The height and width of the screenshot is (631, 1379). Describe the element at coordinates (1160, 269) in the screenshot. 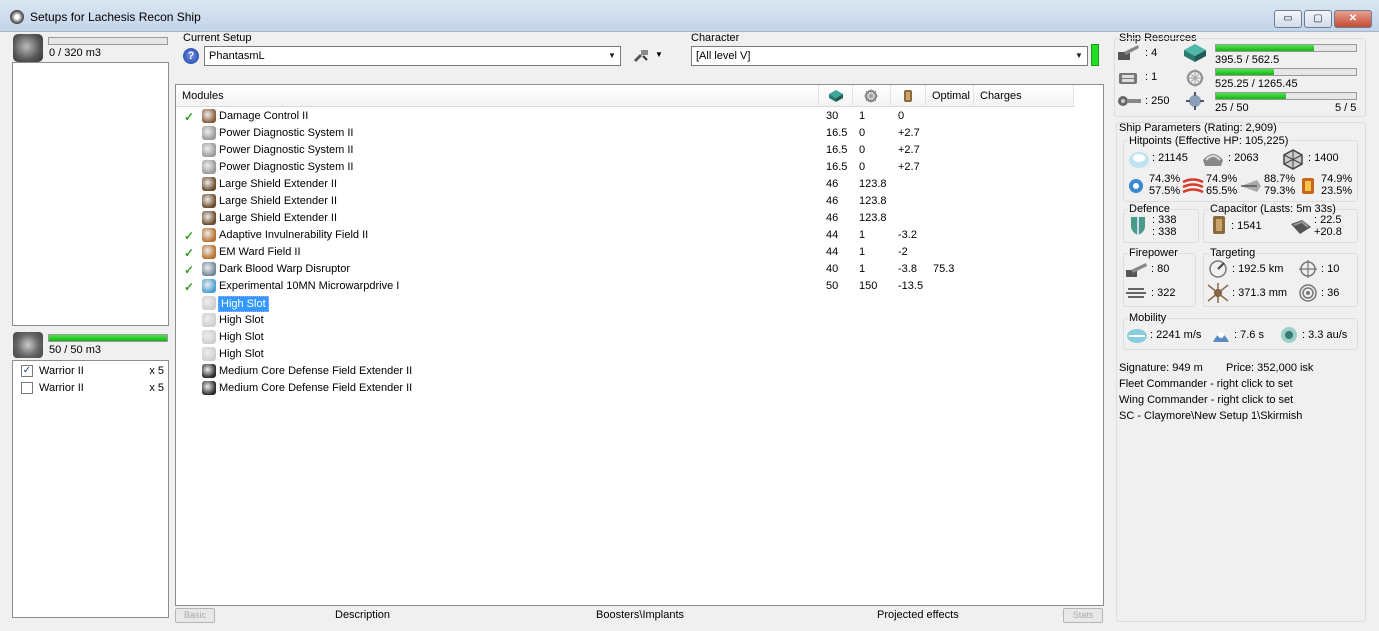

I see `firepower-dps: : 80` at that location.